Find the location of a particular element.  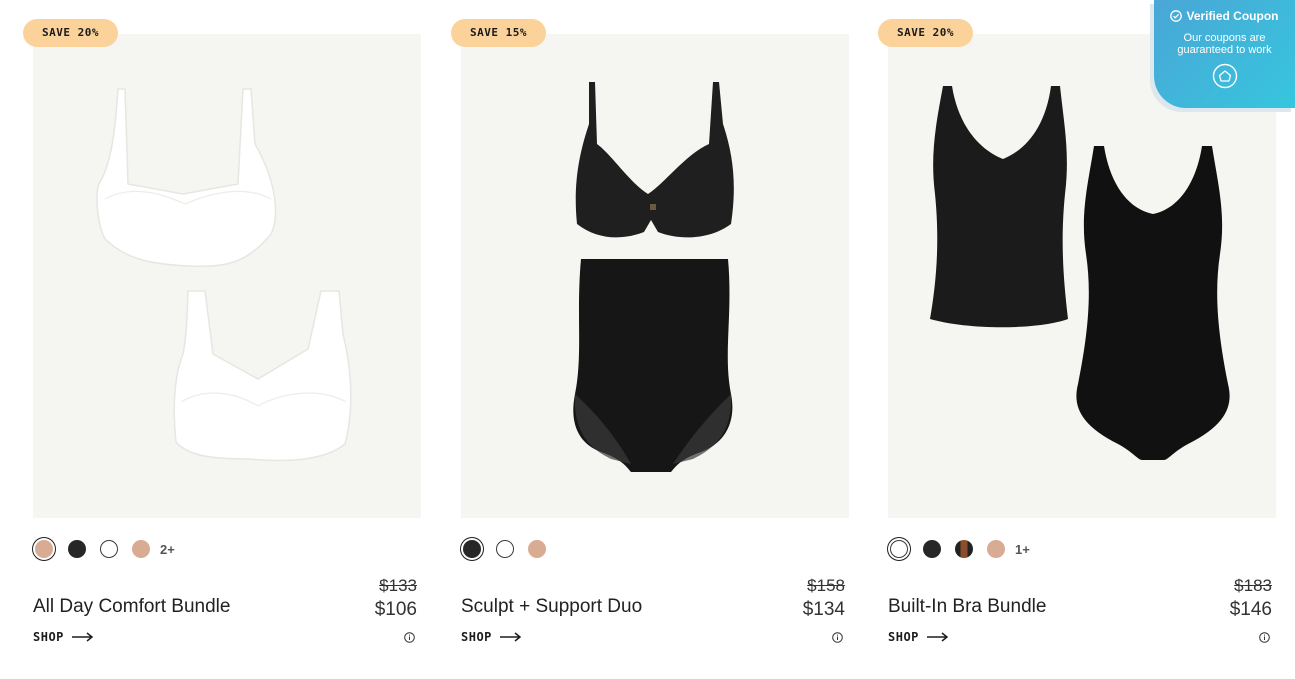

sale-price: $146 is located at coordinates (1250, 609).